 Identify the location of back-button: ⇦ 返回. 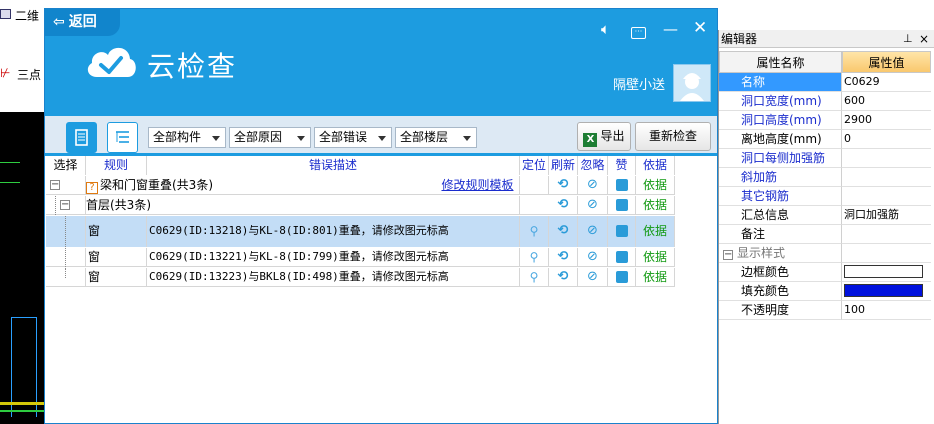
(82, 22).